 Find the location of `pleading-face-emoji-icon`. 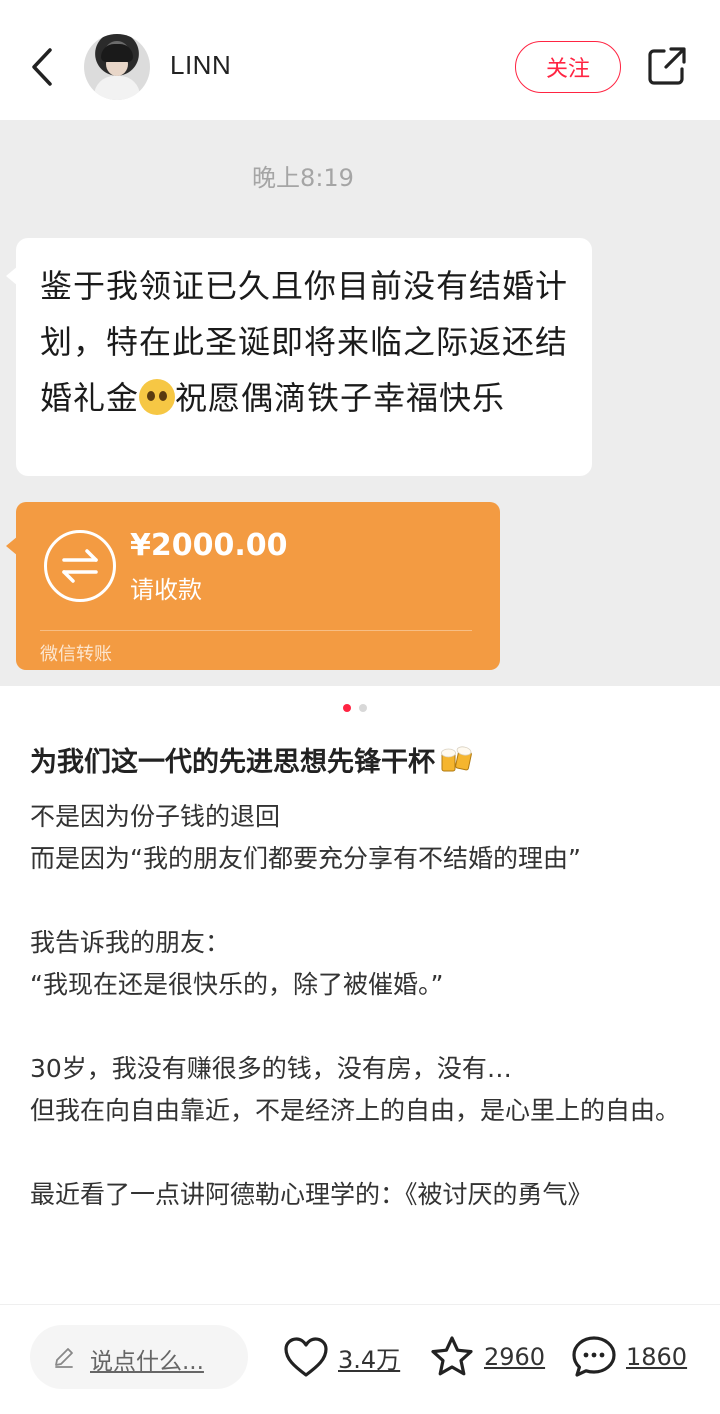

pleading-face-emoji-icon is located at coordinates (157, 397).